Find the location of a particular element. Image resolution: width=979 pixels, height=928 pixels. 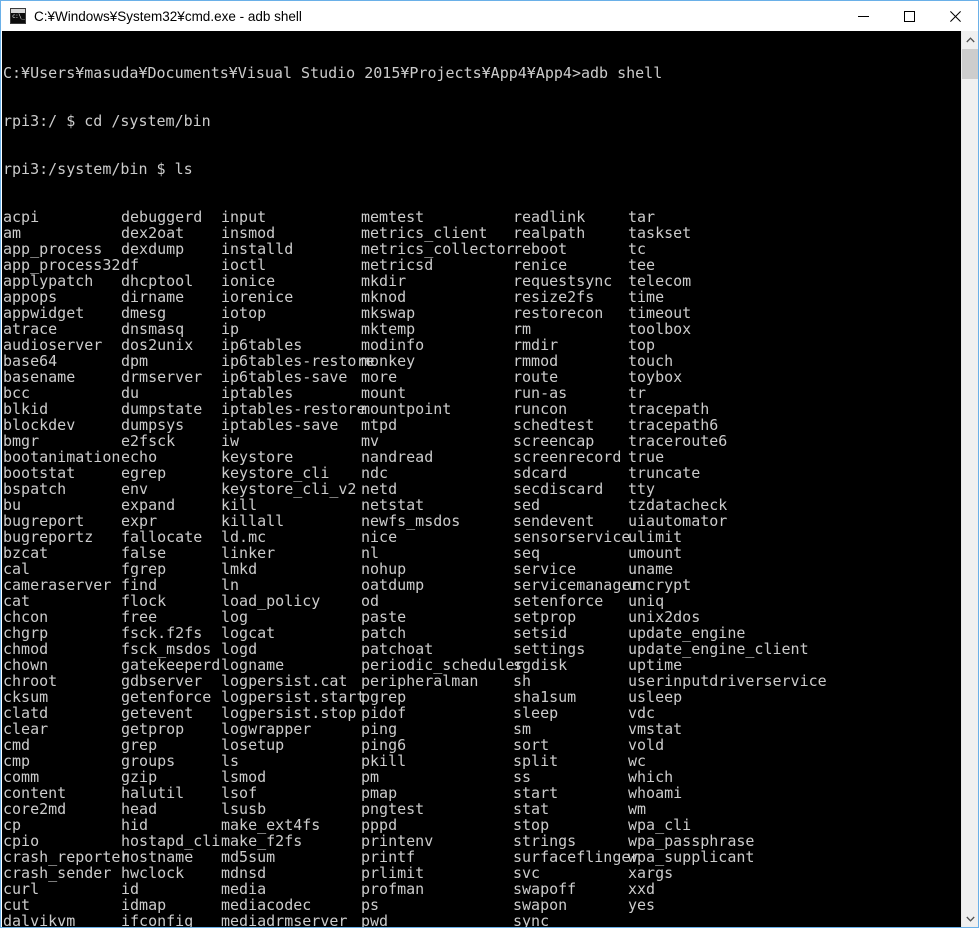

ls-entry: logpersist.start is located at coordinates (293, 697).